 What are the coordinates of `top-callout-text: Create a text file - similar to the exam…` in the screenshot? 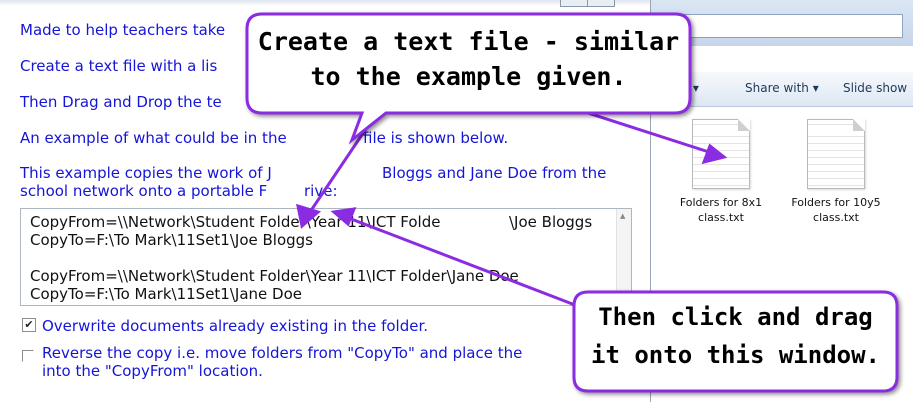 It's located at (468, 59).